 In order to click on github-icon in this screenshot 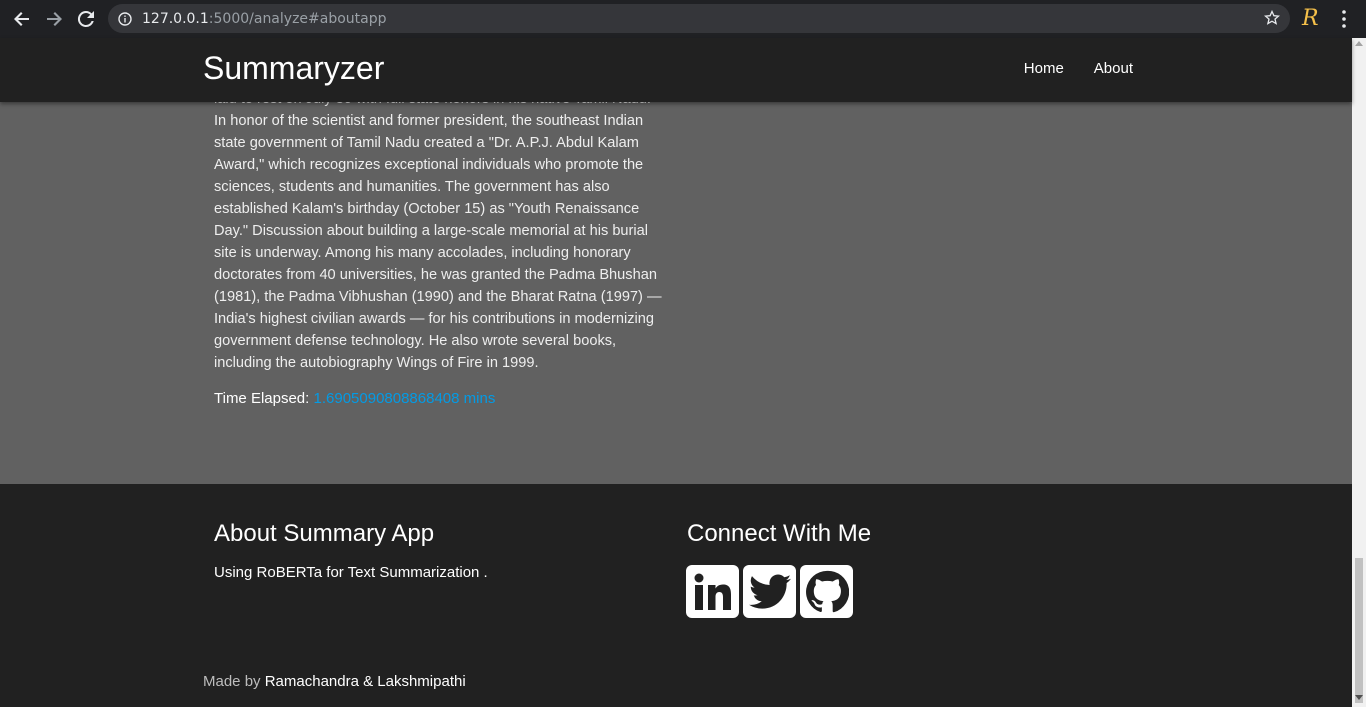, I will do `click(826, 591)`.